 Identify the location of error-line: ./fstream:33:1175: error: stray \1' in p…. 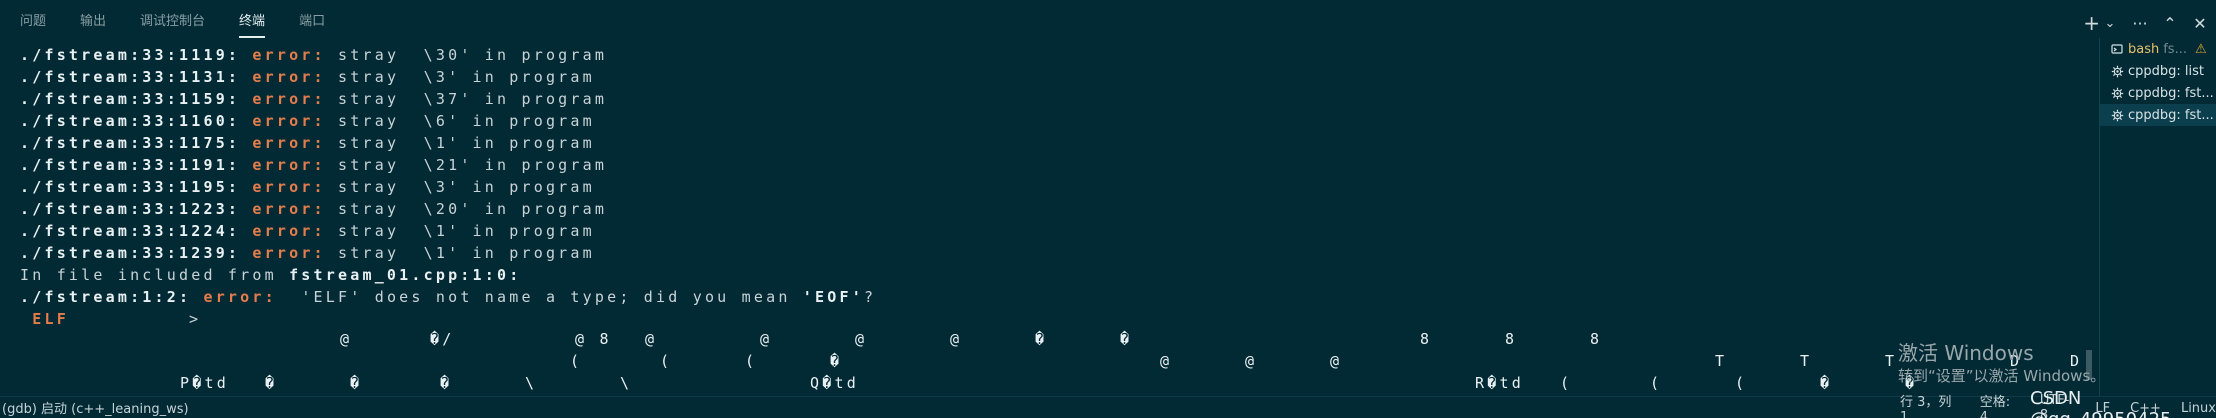
(1050, 143).